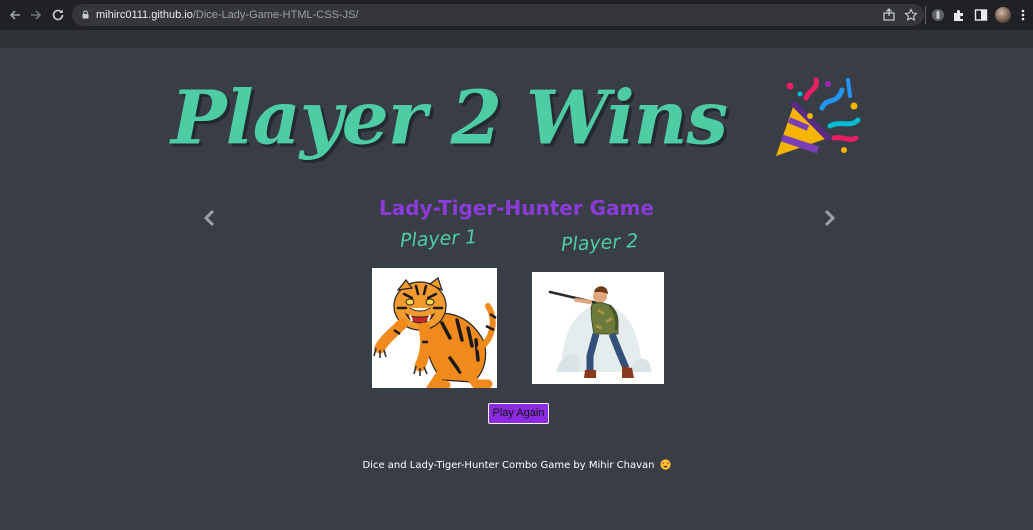 The height and width of the screenshot is (530, 1033). What do you see at coordinates (144, 15) in the screenshot?
I see `url-domain: mihirc0111.github.io` at bounding box center [144, 15].